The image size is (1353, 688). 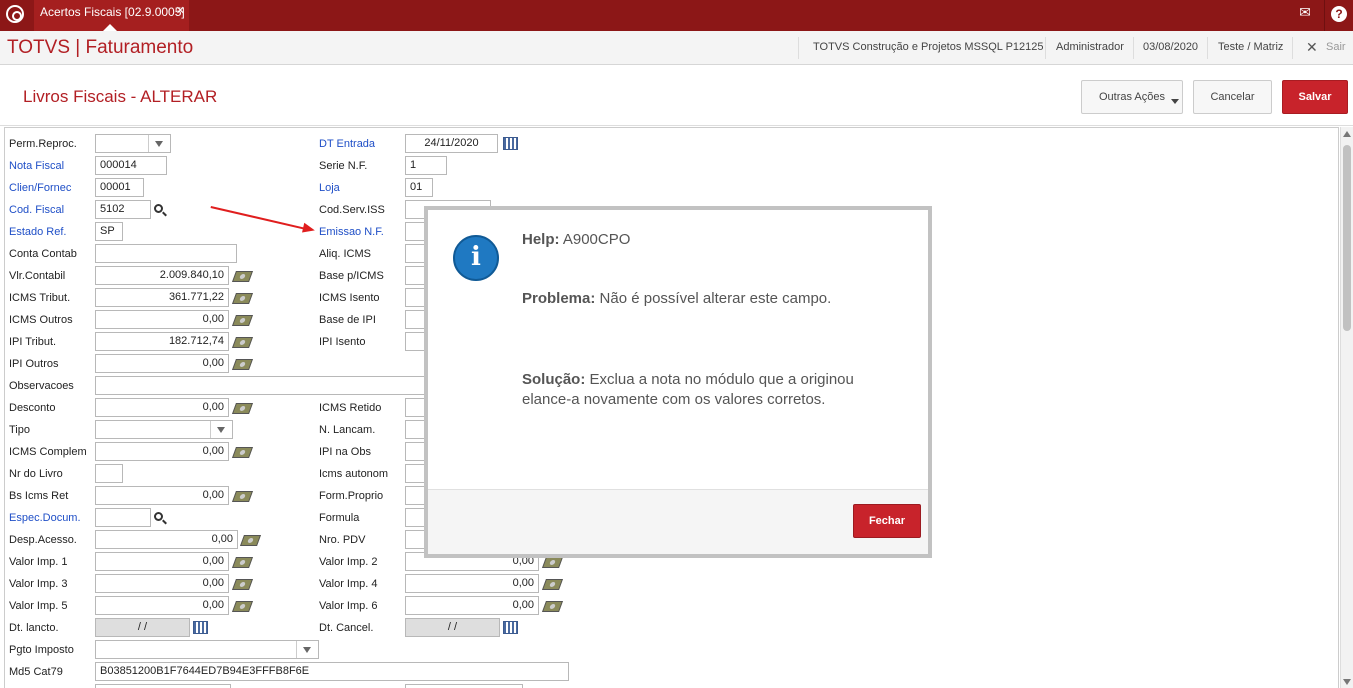 What do you see at coordinates (347, 430) in the screenshot?
I see `label-n-lancam: N. Lancam.` at bounding box center [347, 430].